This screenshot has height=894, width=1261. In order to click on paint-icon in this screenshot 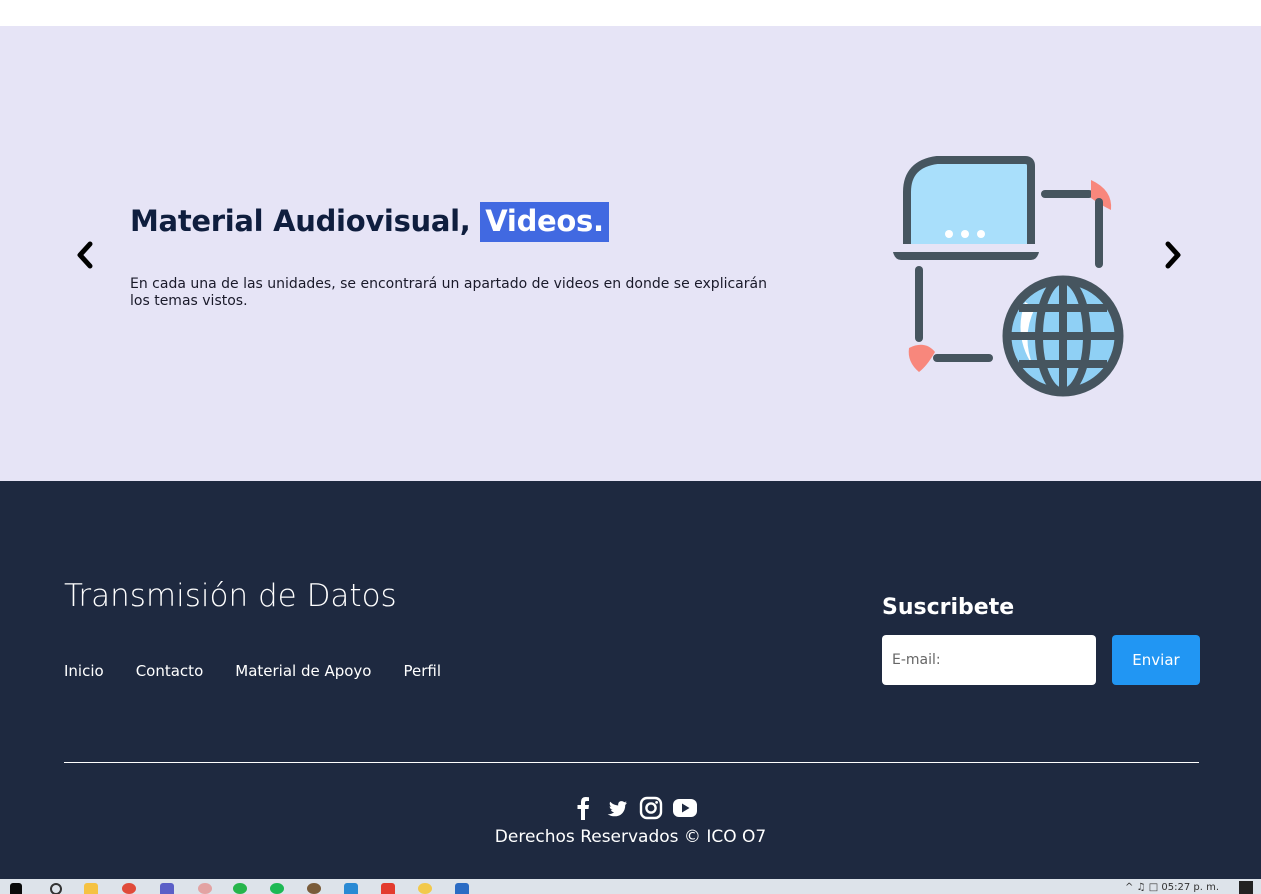, I will do `click(205, 888)`.